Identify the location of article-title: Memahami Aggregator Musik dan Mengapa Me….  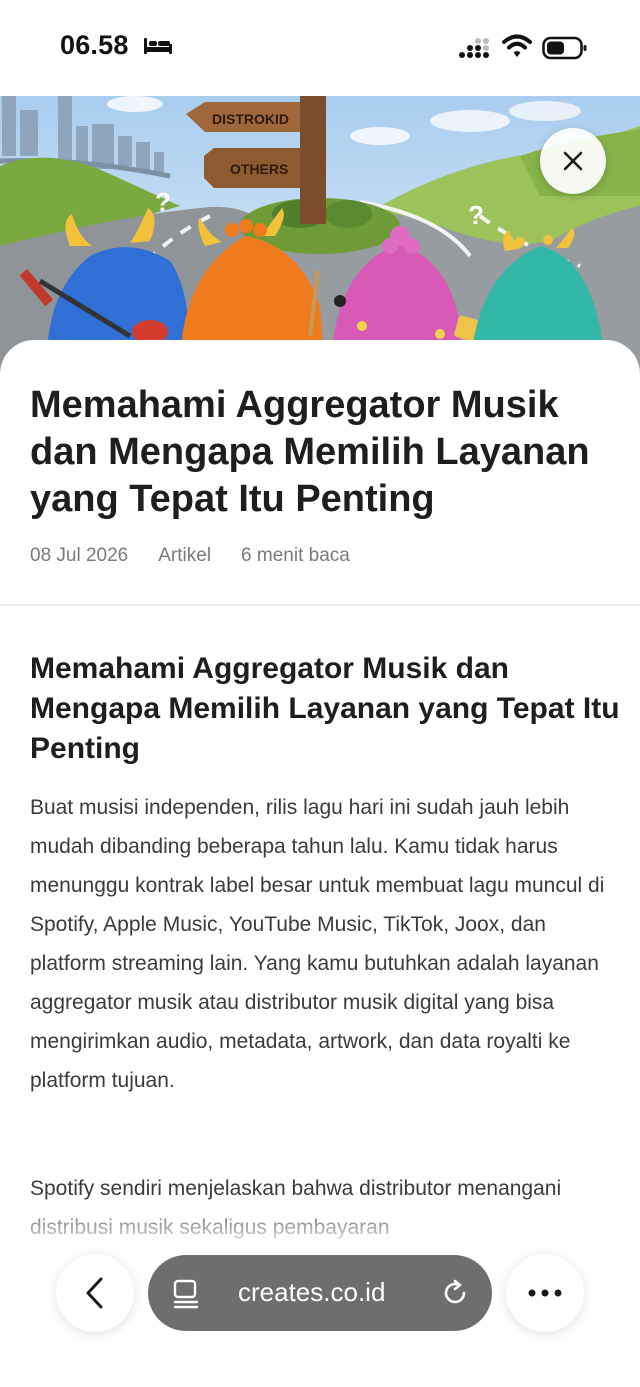
(310, 452).